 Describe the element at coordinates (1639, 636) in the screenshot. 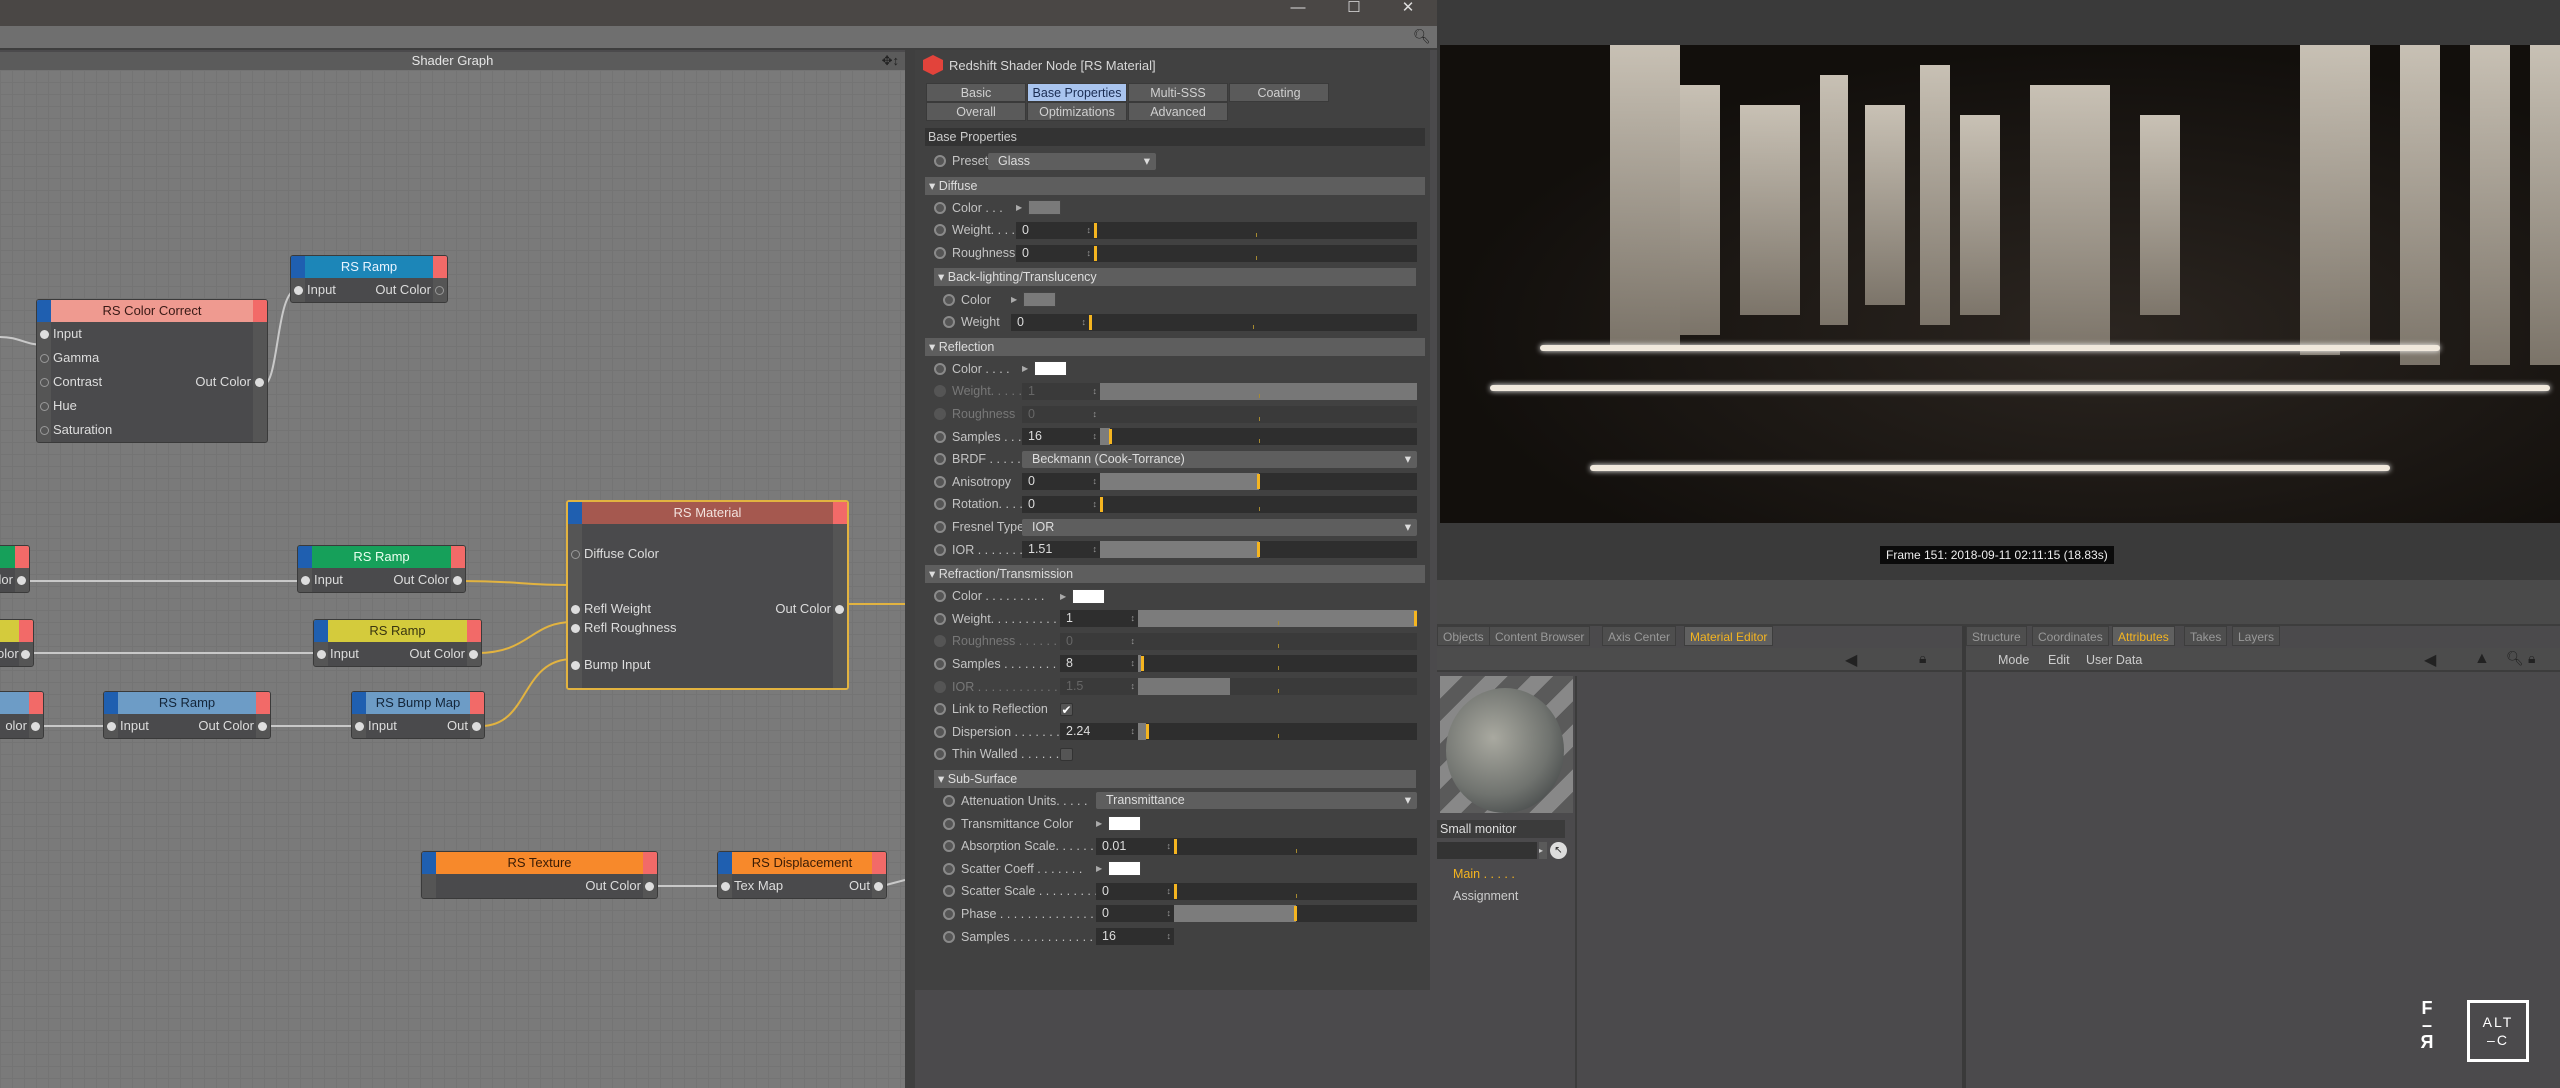

I see `tab-axis-center: Axis Center` at that location.